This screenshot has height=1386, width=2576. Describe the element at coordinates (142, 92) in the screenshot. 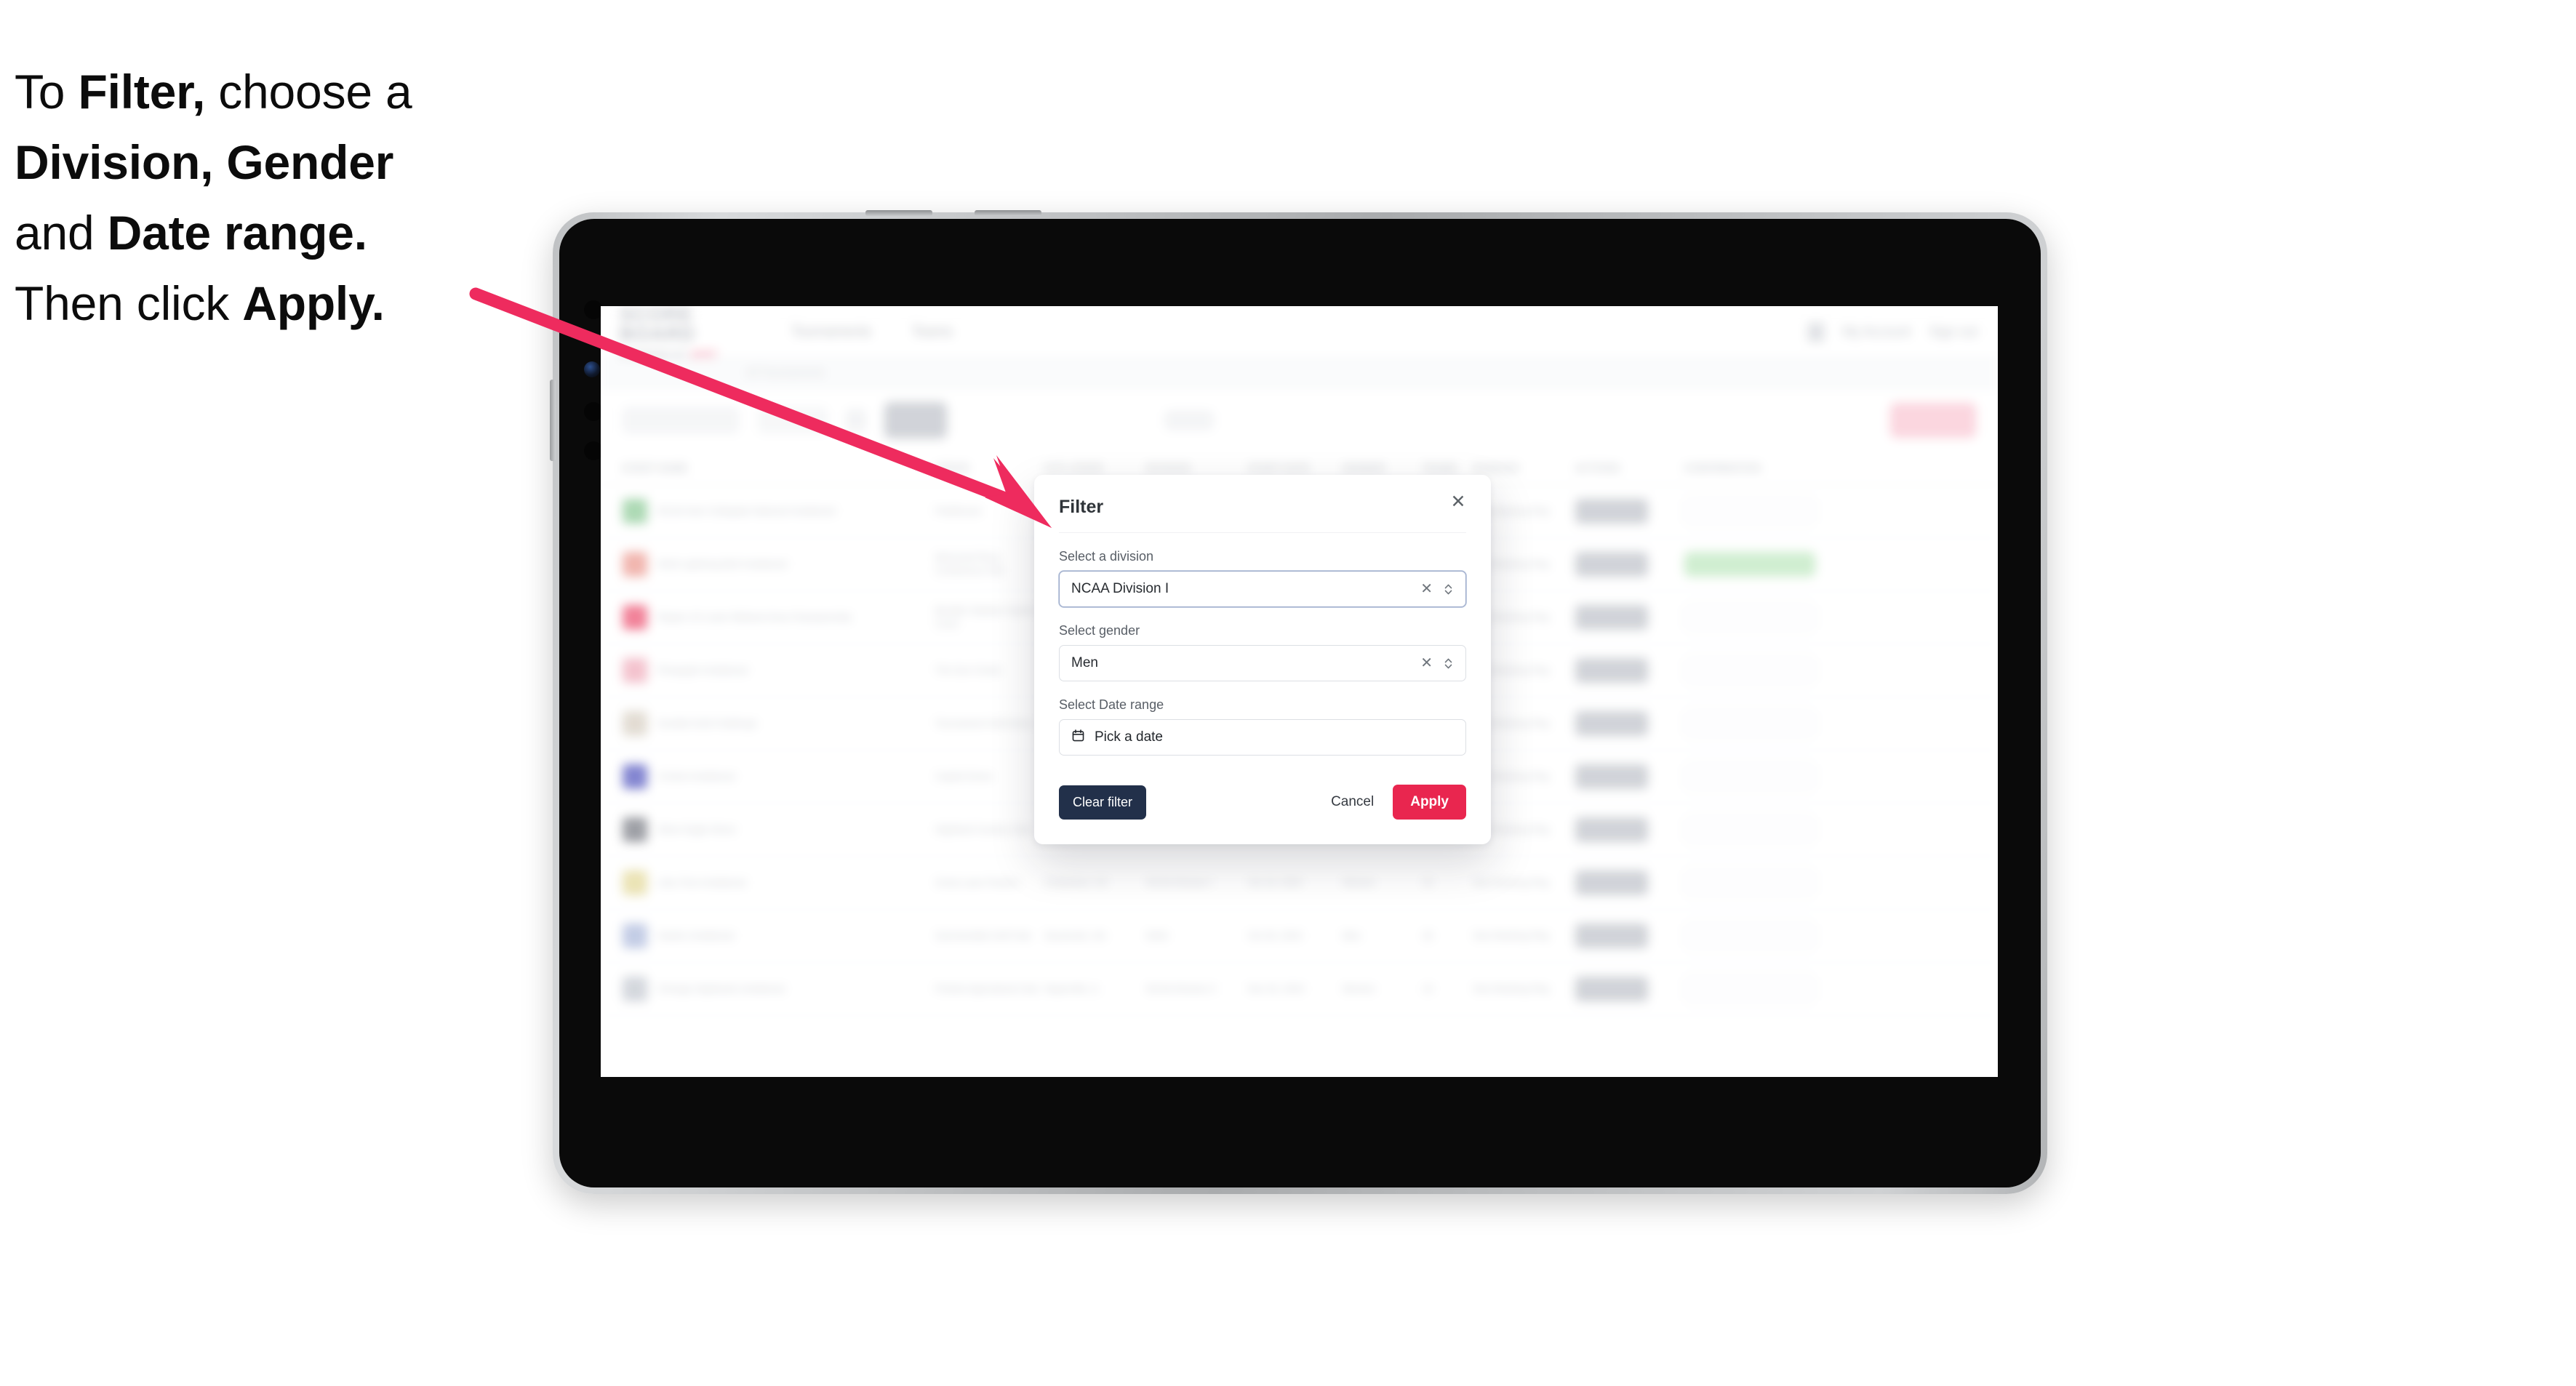

I see `caption-line1-bold: Filter,` at that location.